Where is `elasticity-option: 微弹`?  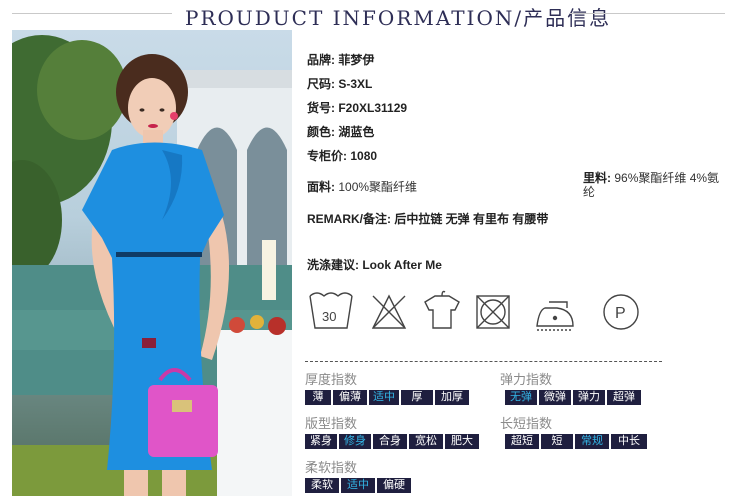 elasticity-option: 微弹 is located at coordinates (555, 397).